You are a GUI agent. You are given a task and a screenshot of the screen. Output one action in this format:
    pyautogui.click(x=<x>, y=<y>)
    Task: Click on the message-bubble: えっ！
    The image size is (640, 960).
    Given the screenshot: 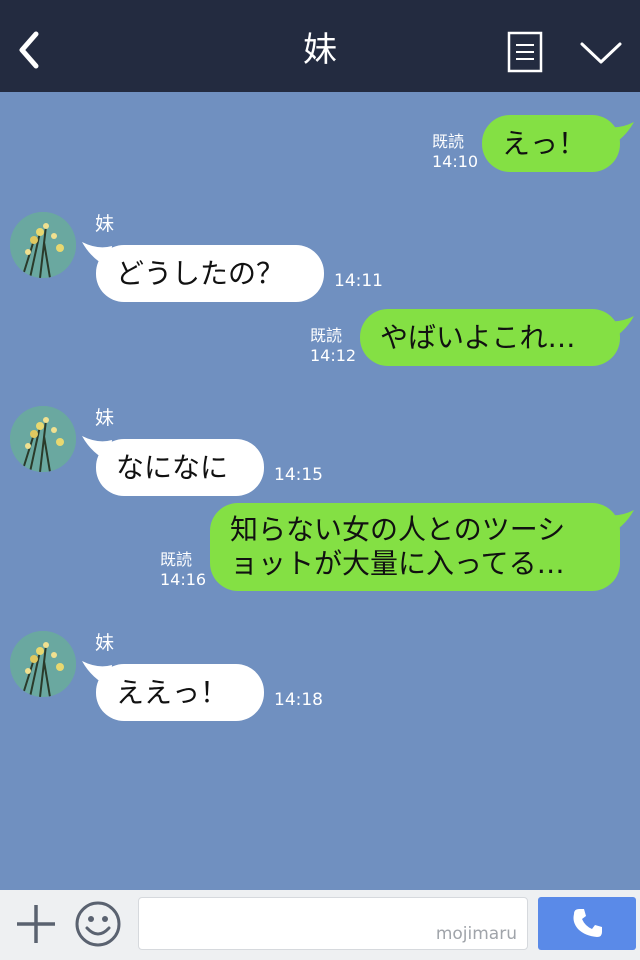 What is the action you would take?
    pyautogui.click(x=551, y=143)
    